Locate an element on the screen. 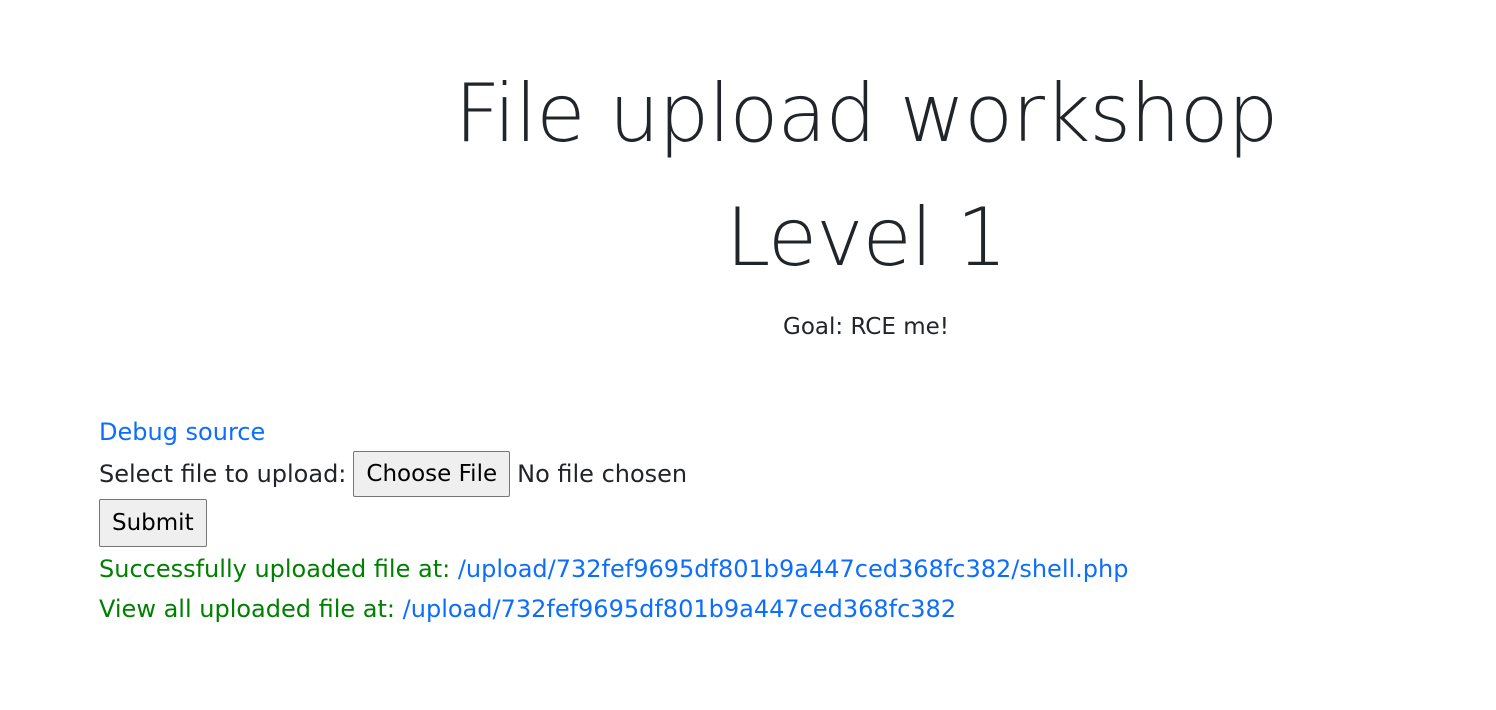 Image resolution: width=1496 pixels, height=710 pixels. file-status-text: No file chosen is located at coordinates (602, 474).